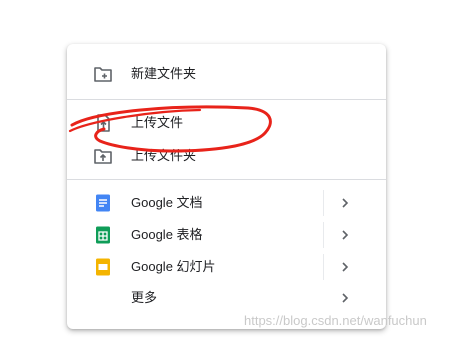 Image resolution: width=472 pixels, height=342 pixels. What do you see at coordinates (164, 73) in the screenshot?
I see `menu-item-label: 新建文件夹` at bounding box center [164, 73].